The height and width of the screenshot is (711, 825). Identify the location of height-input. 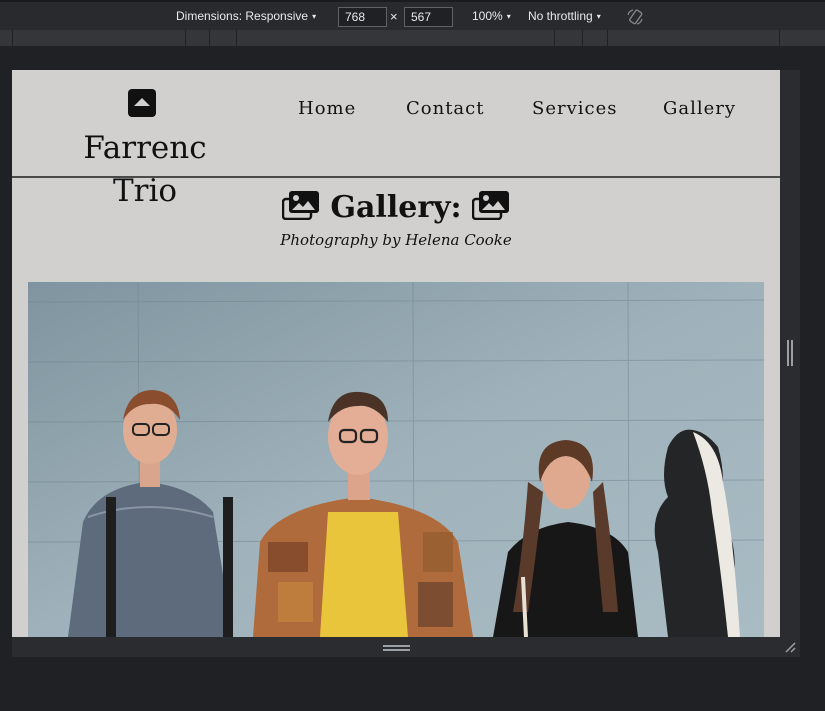
(428, 17).